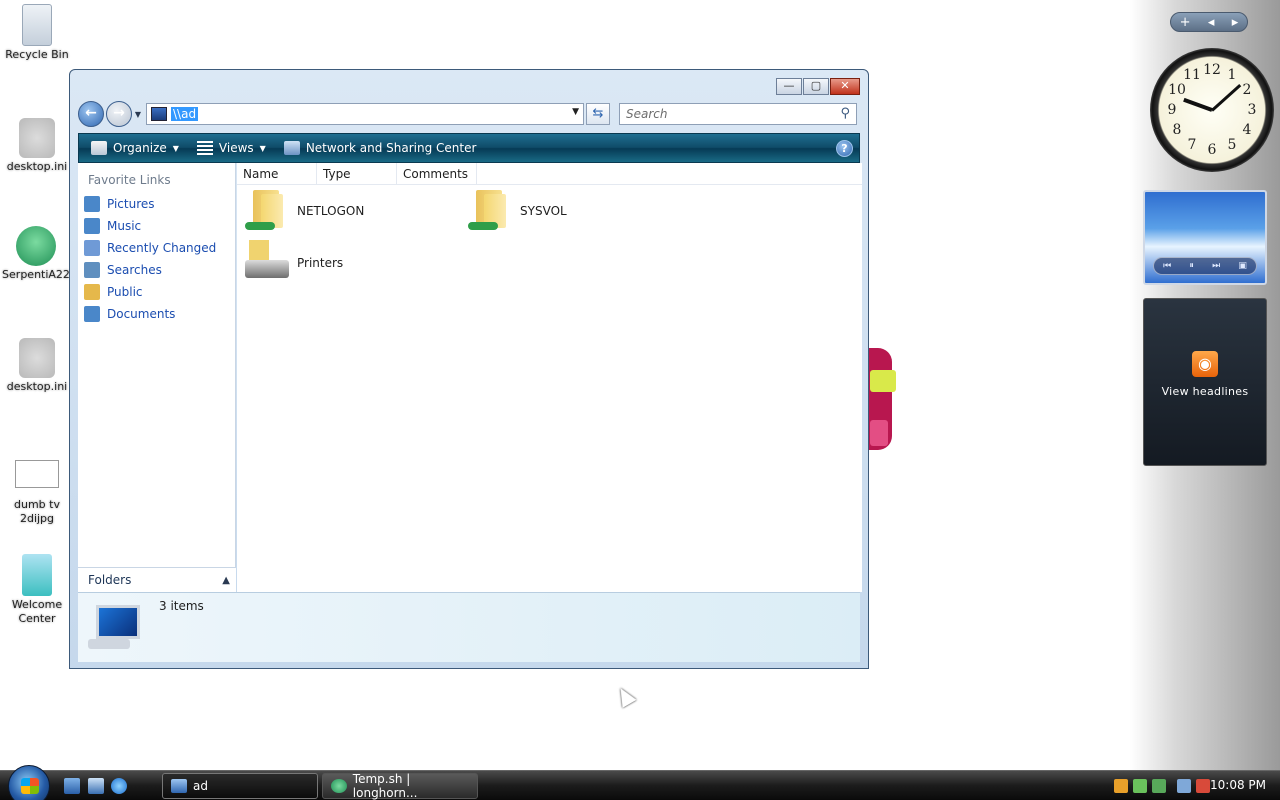 This screenshot has width=1280, height=800. What do you see at coordinates (293, 263) in the screenshot?
I see `list-item-printers: Printers` at bounding box center [293, 263].